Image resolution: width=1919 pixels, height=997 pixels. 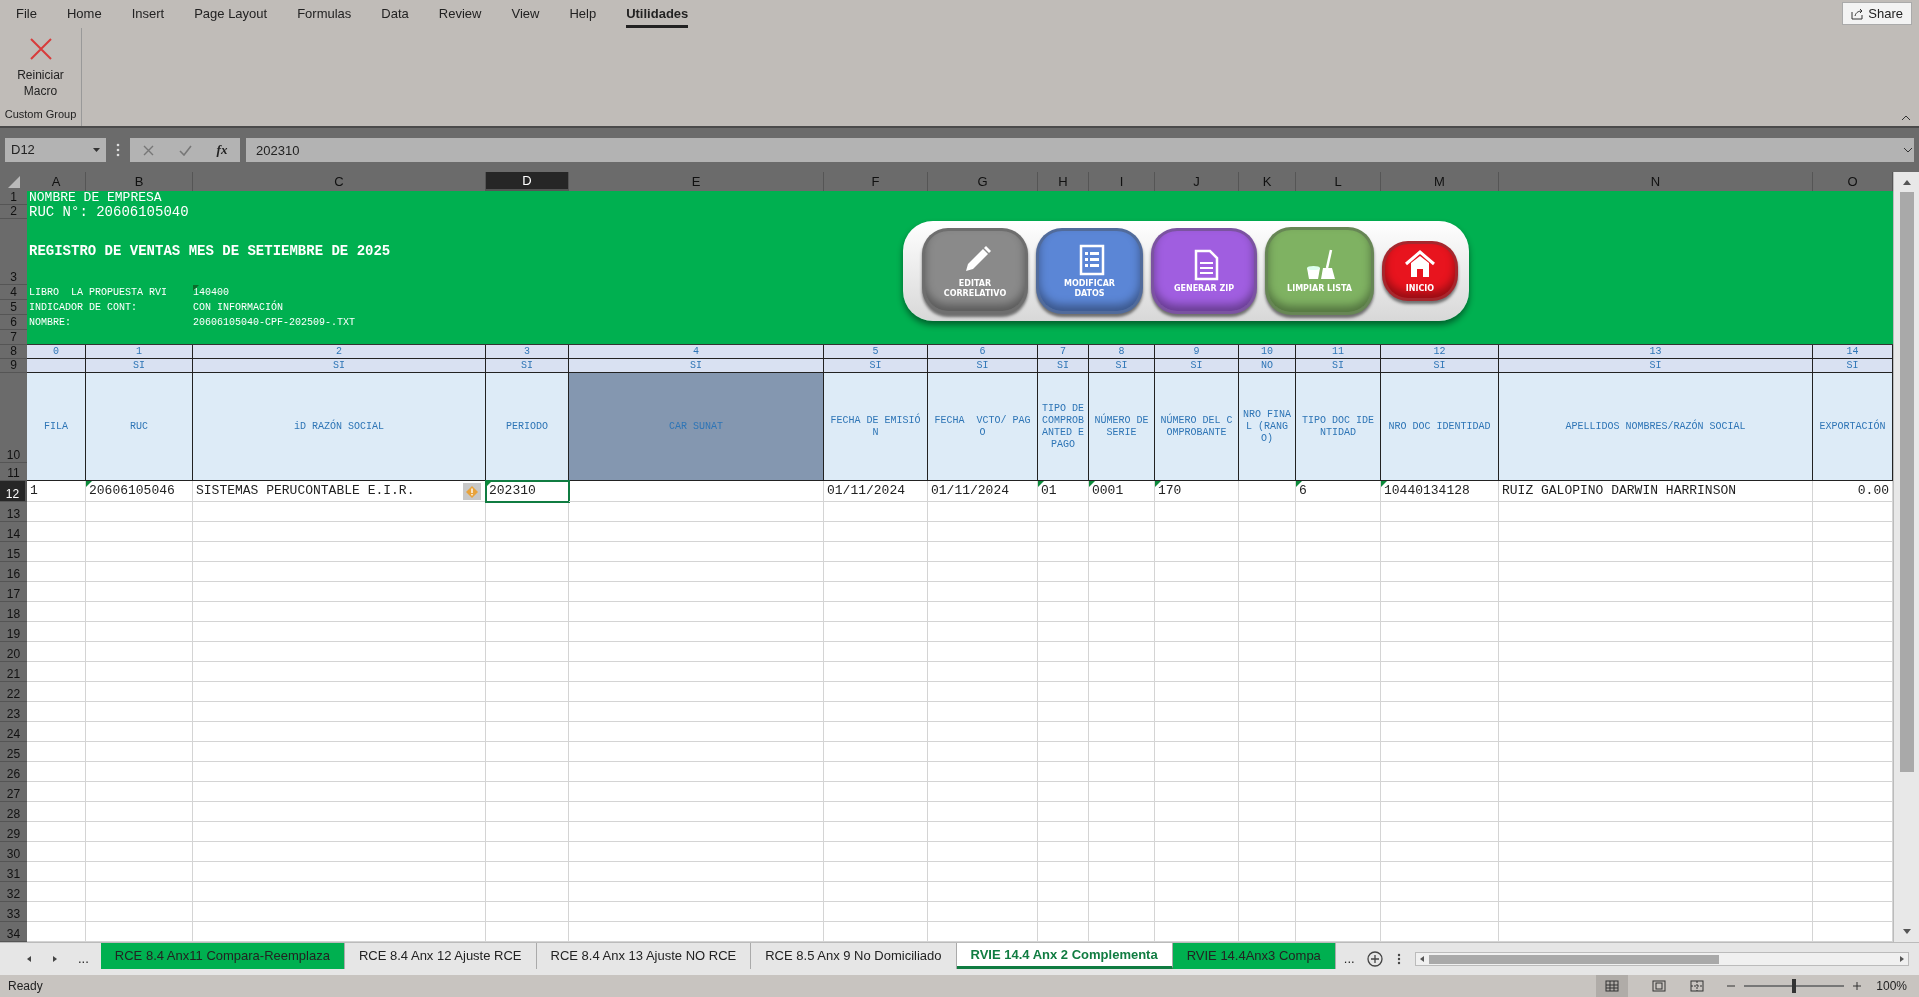 What do you see at coordinates (1064, 956) in the screenshot?
I see `sheet-tab: RVIE 14.4 Anx 2 Complementa` at bounding box center [1064, 956].